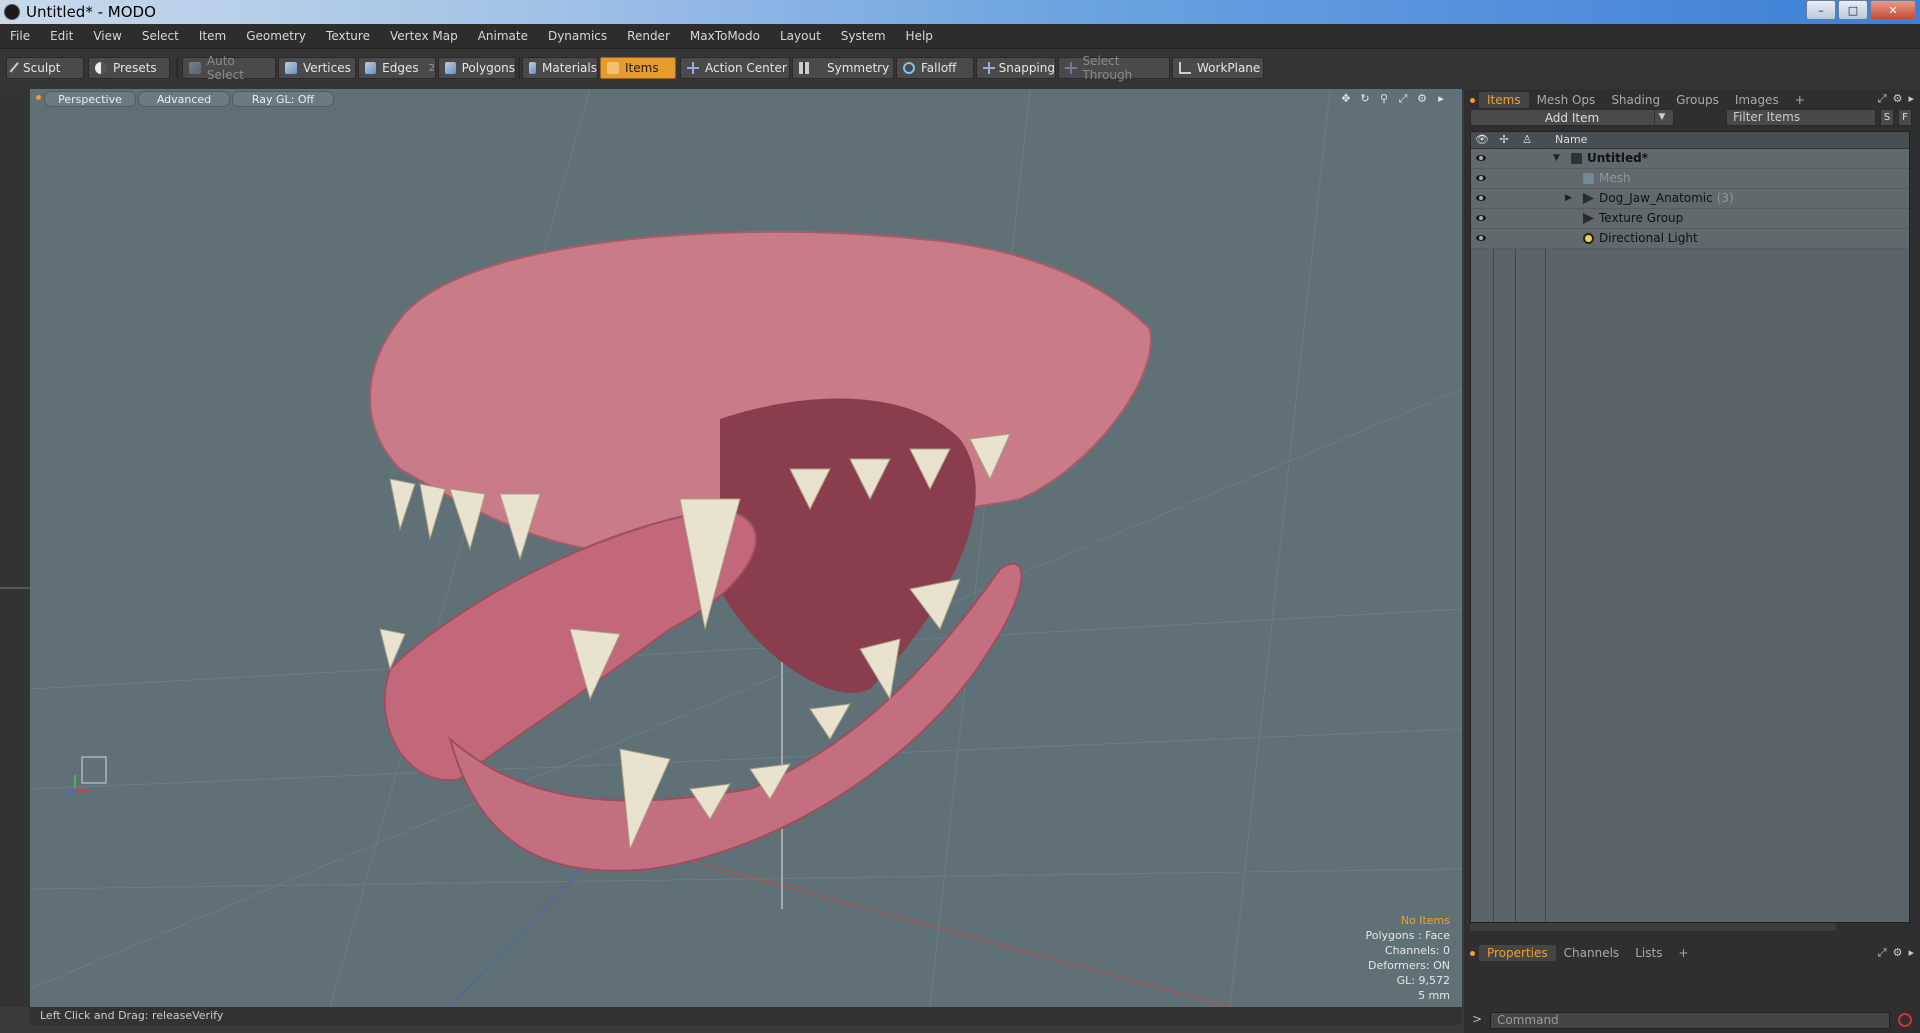  What do you see at coordinates (577, 36) in the screenshot?
I see `menu-dynamics: Dynamics` at bounding box center [577, 36].